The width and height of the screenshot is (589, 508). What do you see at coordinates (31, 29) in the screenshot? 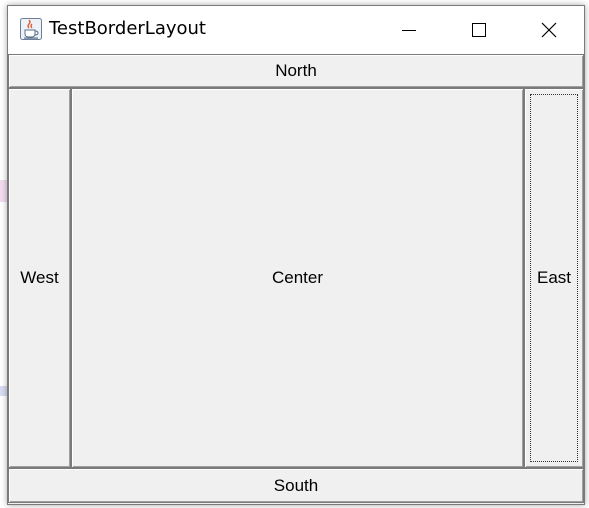
I see `java-cup-icon` at bounding box center [31, 29].